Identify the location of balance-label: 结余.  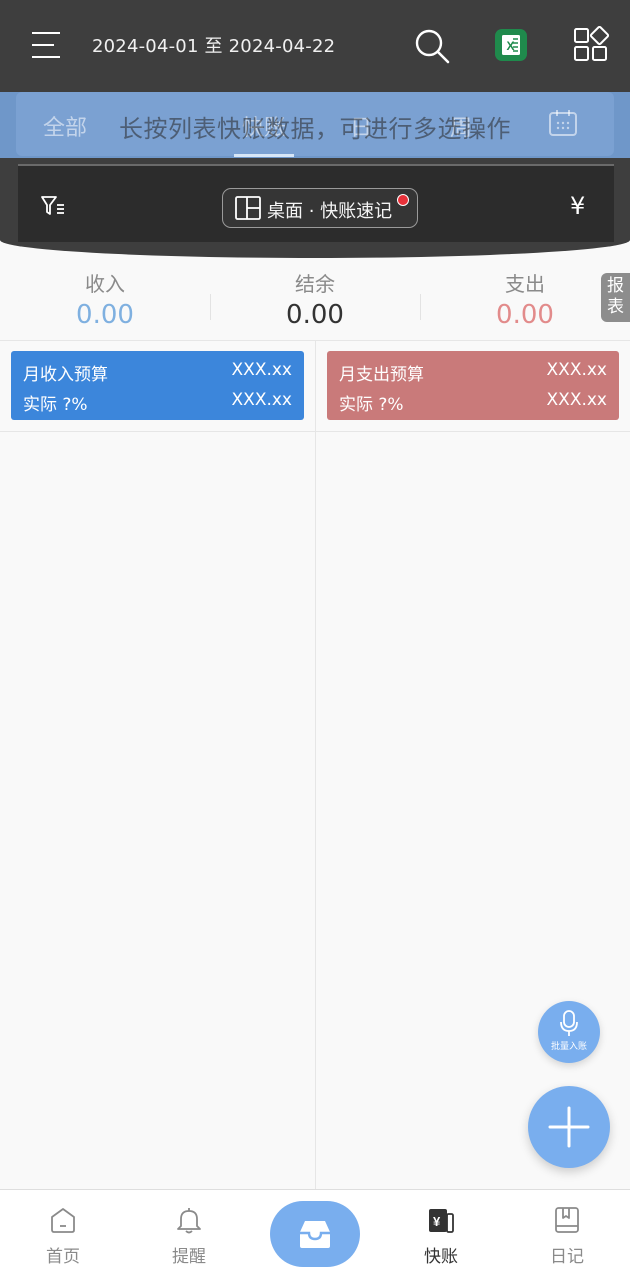
(315, 284).